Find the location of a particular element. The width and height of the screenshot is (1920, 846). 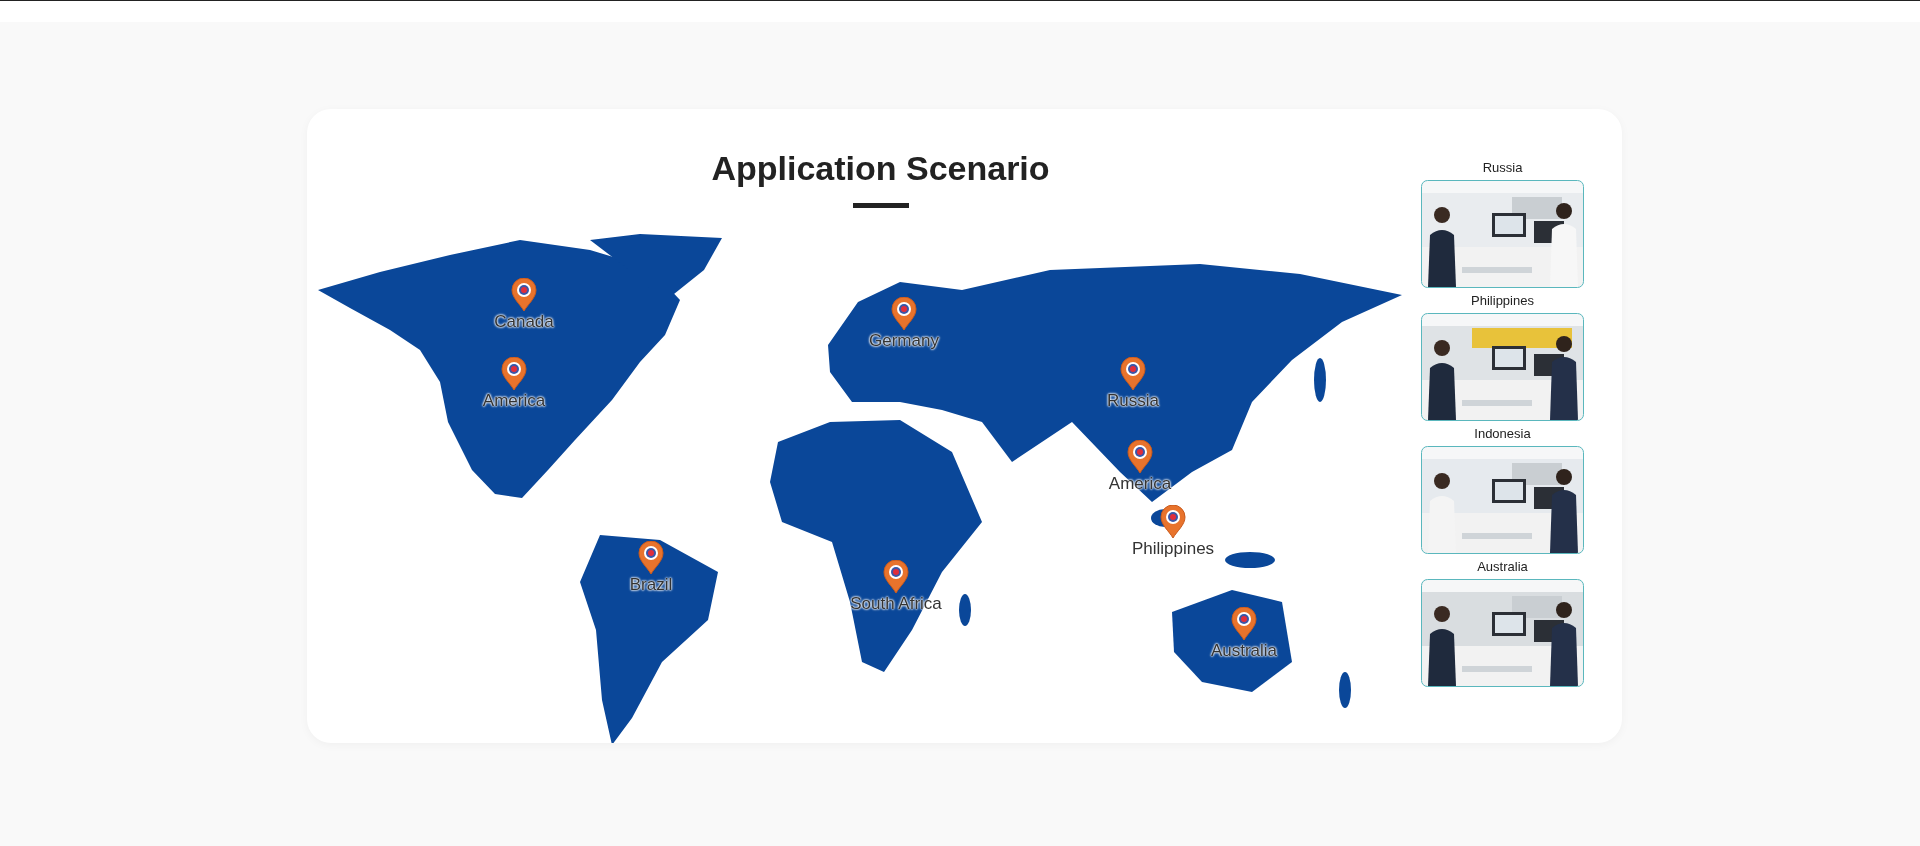

scenario-caption: Philippines is located at coordinates (1502, 301).